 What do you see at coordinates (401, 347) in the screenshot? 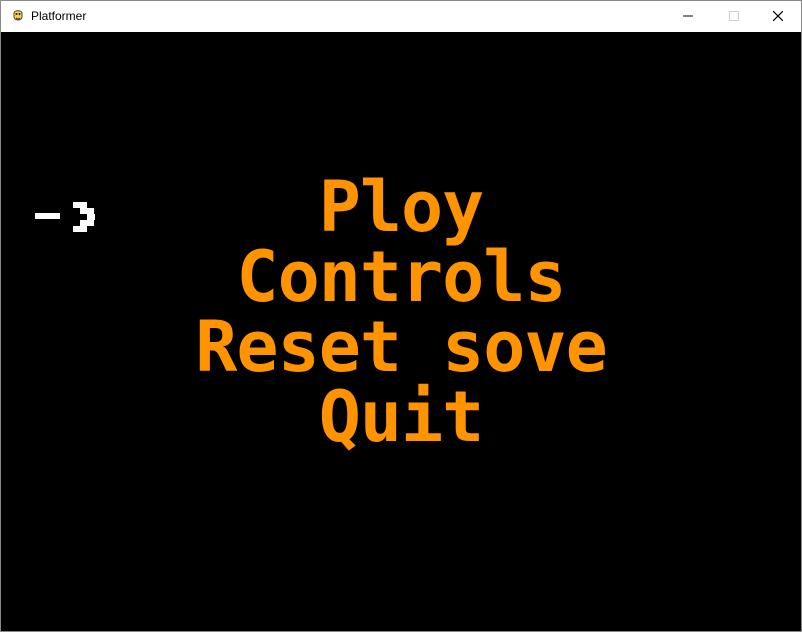
I see `menu-item-reset-save: Reset sove` at bounding box center [401, 347].